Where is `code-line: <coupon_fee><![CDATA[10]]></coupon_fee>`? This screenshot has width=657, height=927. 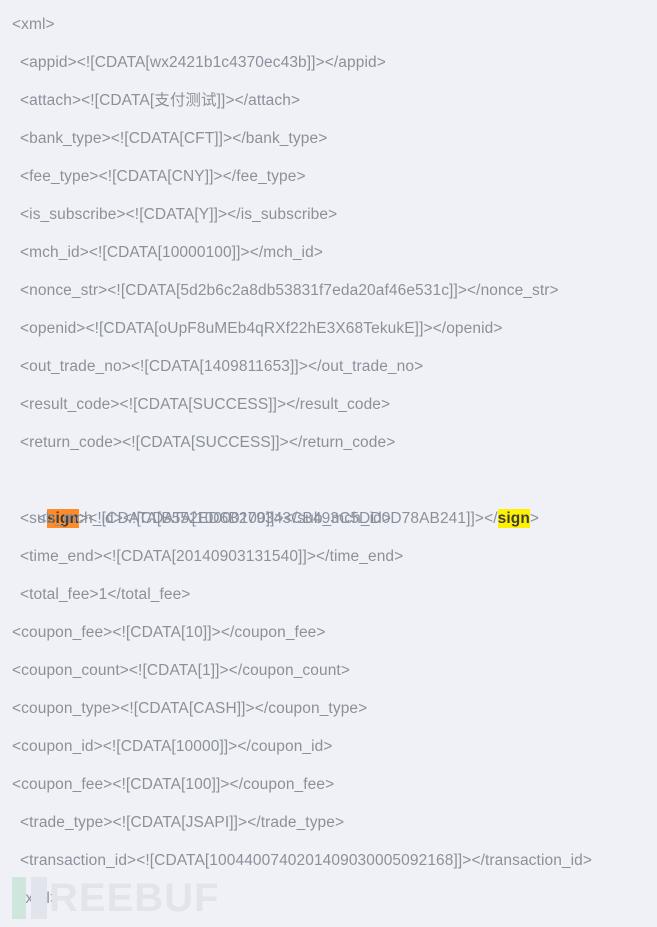 code-line: <coupon_fee><![CDATA[10]]></coupon_fee> is located at coordinates (169, 632).